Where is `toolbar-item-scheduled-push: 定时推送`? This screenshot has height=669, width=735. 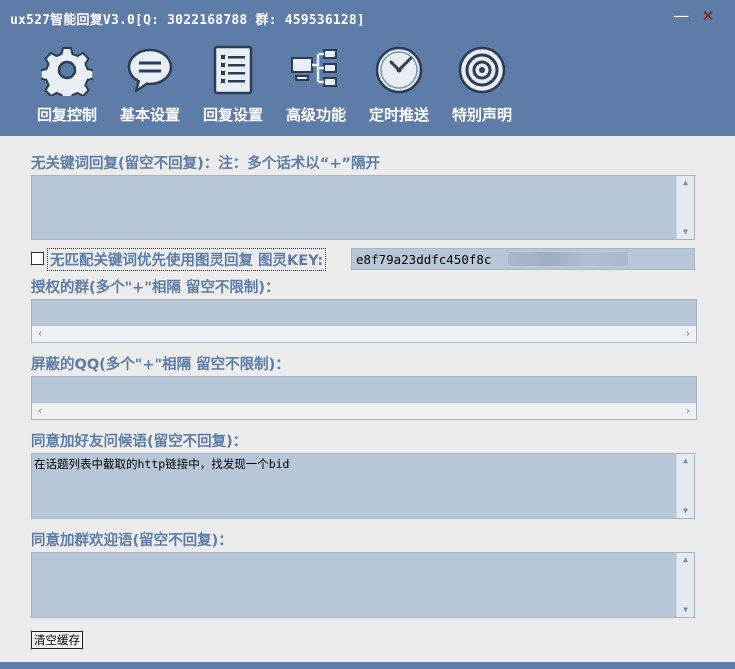
toolbar-item-scheduled-push: 定时推送 is located at coordinates (399, 86).